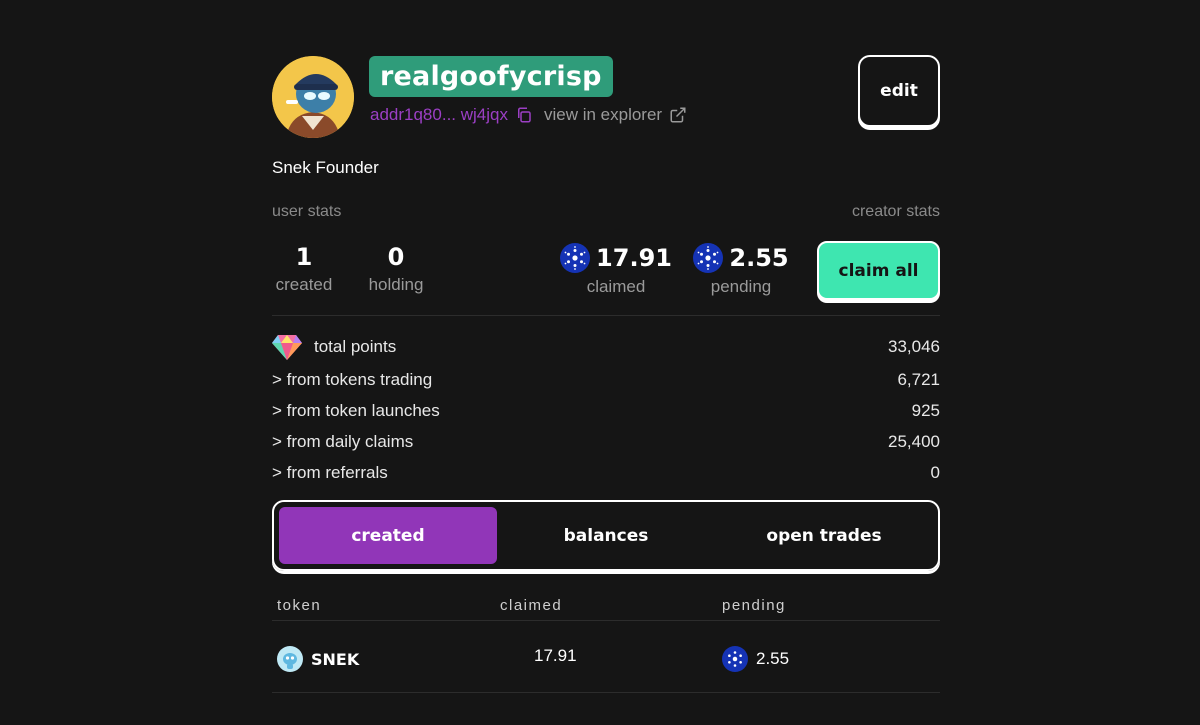 This screenshot has width=1200, height=725. Describe the element at coordinates (287, 347) in the screenshot. I see `gem-icon` at that location.